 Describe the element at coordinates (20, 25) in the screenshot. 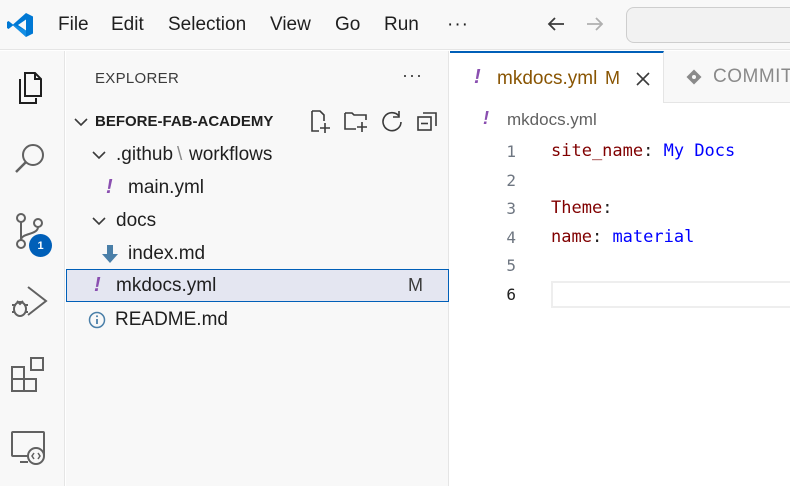

I see `vscode-logo-icon` at that location.